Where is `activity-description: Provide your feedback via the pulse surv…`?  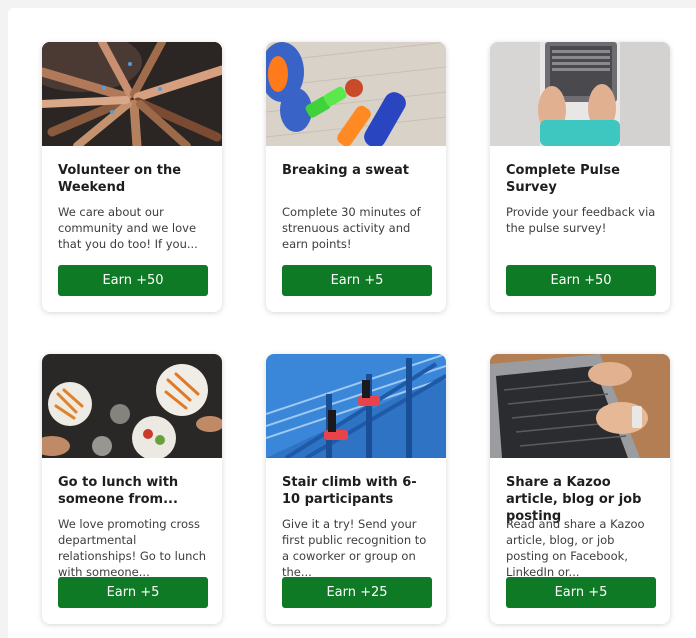 activity-description: Provide your feedback via the pulse surv… is located at coordinates (581, 220).